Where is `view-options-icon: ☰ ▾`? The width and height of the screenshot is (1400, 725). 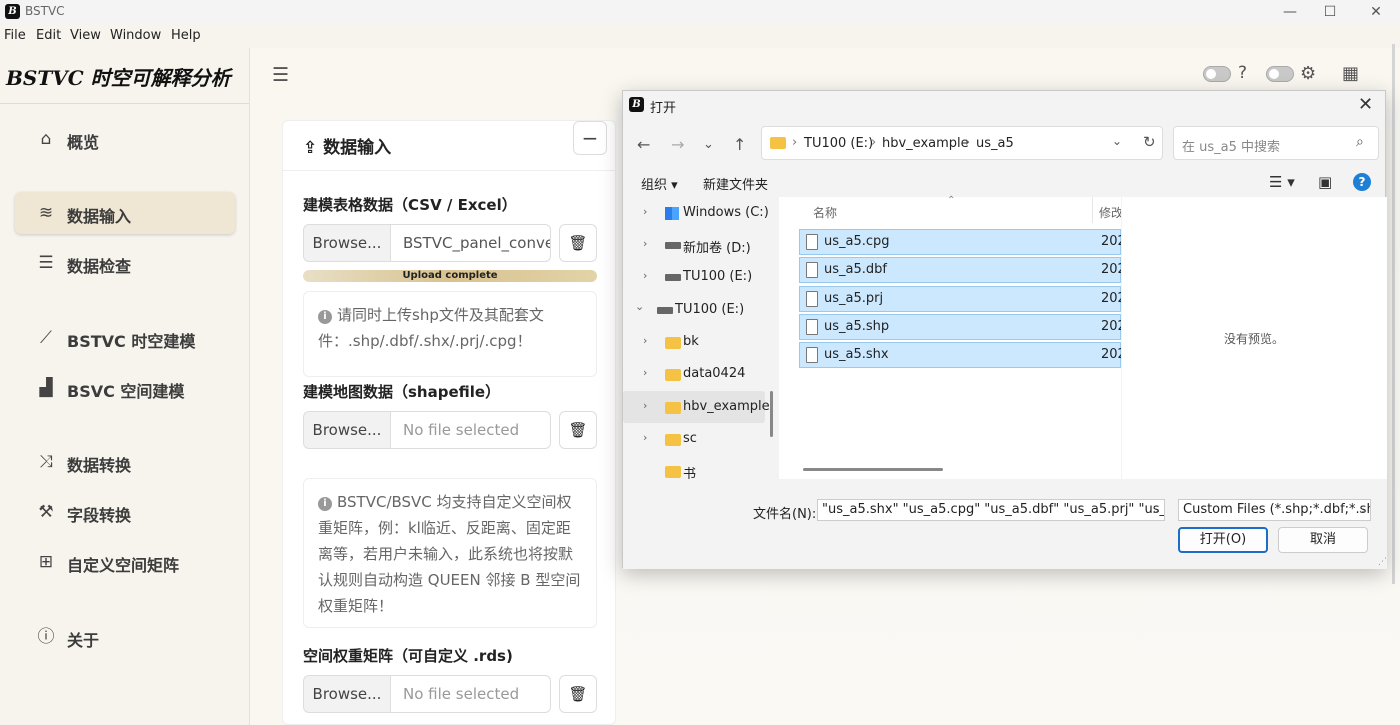 view-options-icon: ☰ ▾ is located at coordinates (1282, 182).